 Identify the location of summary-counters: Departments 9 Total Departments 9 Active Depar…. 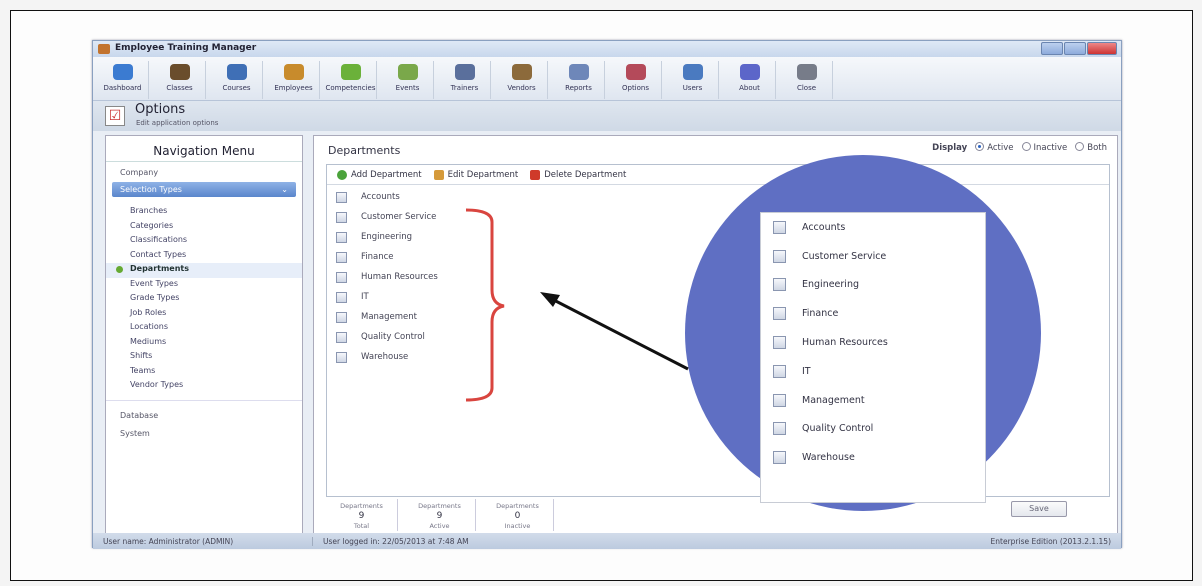
(451, 515).